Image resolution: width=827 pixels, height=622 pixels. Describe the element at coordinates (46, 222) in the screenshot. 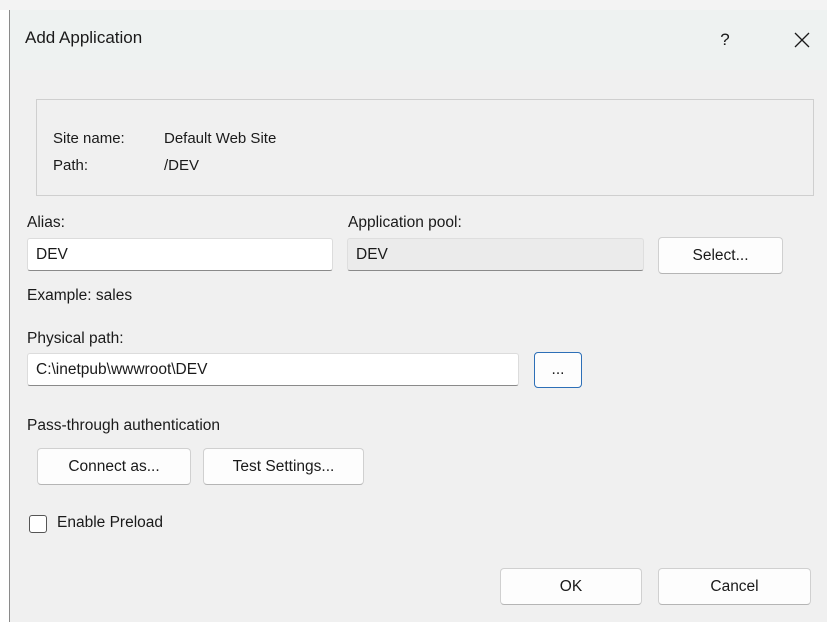

I see `alias-label: Alias:` at that location.